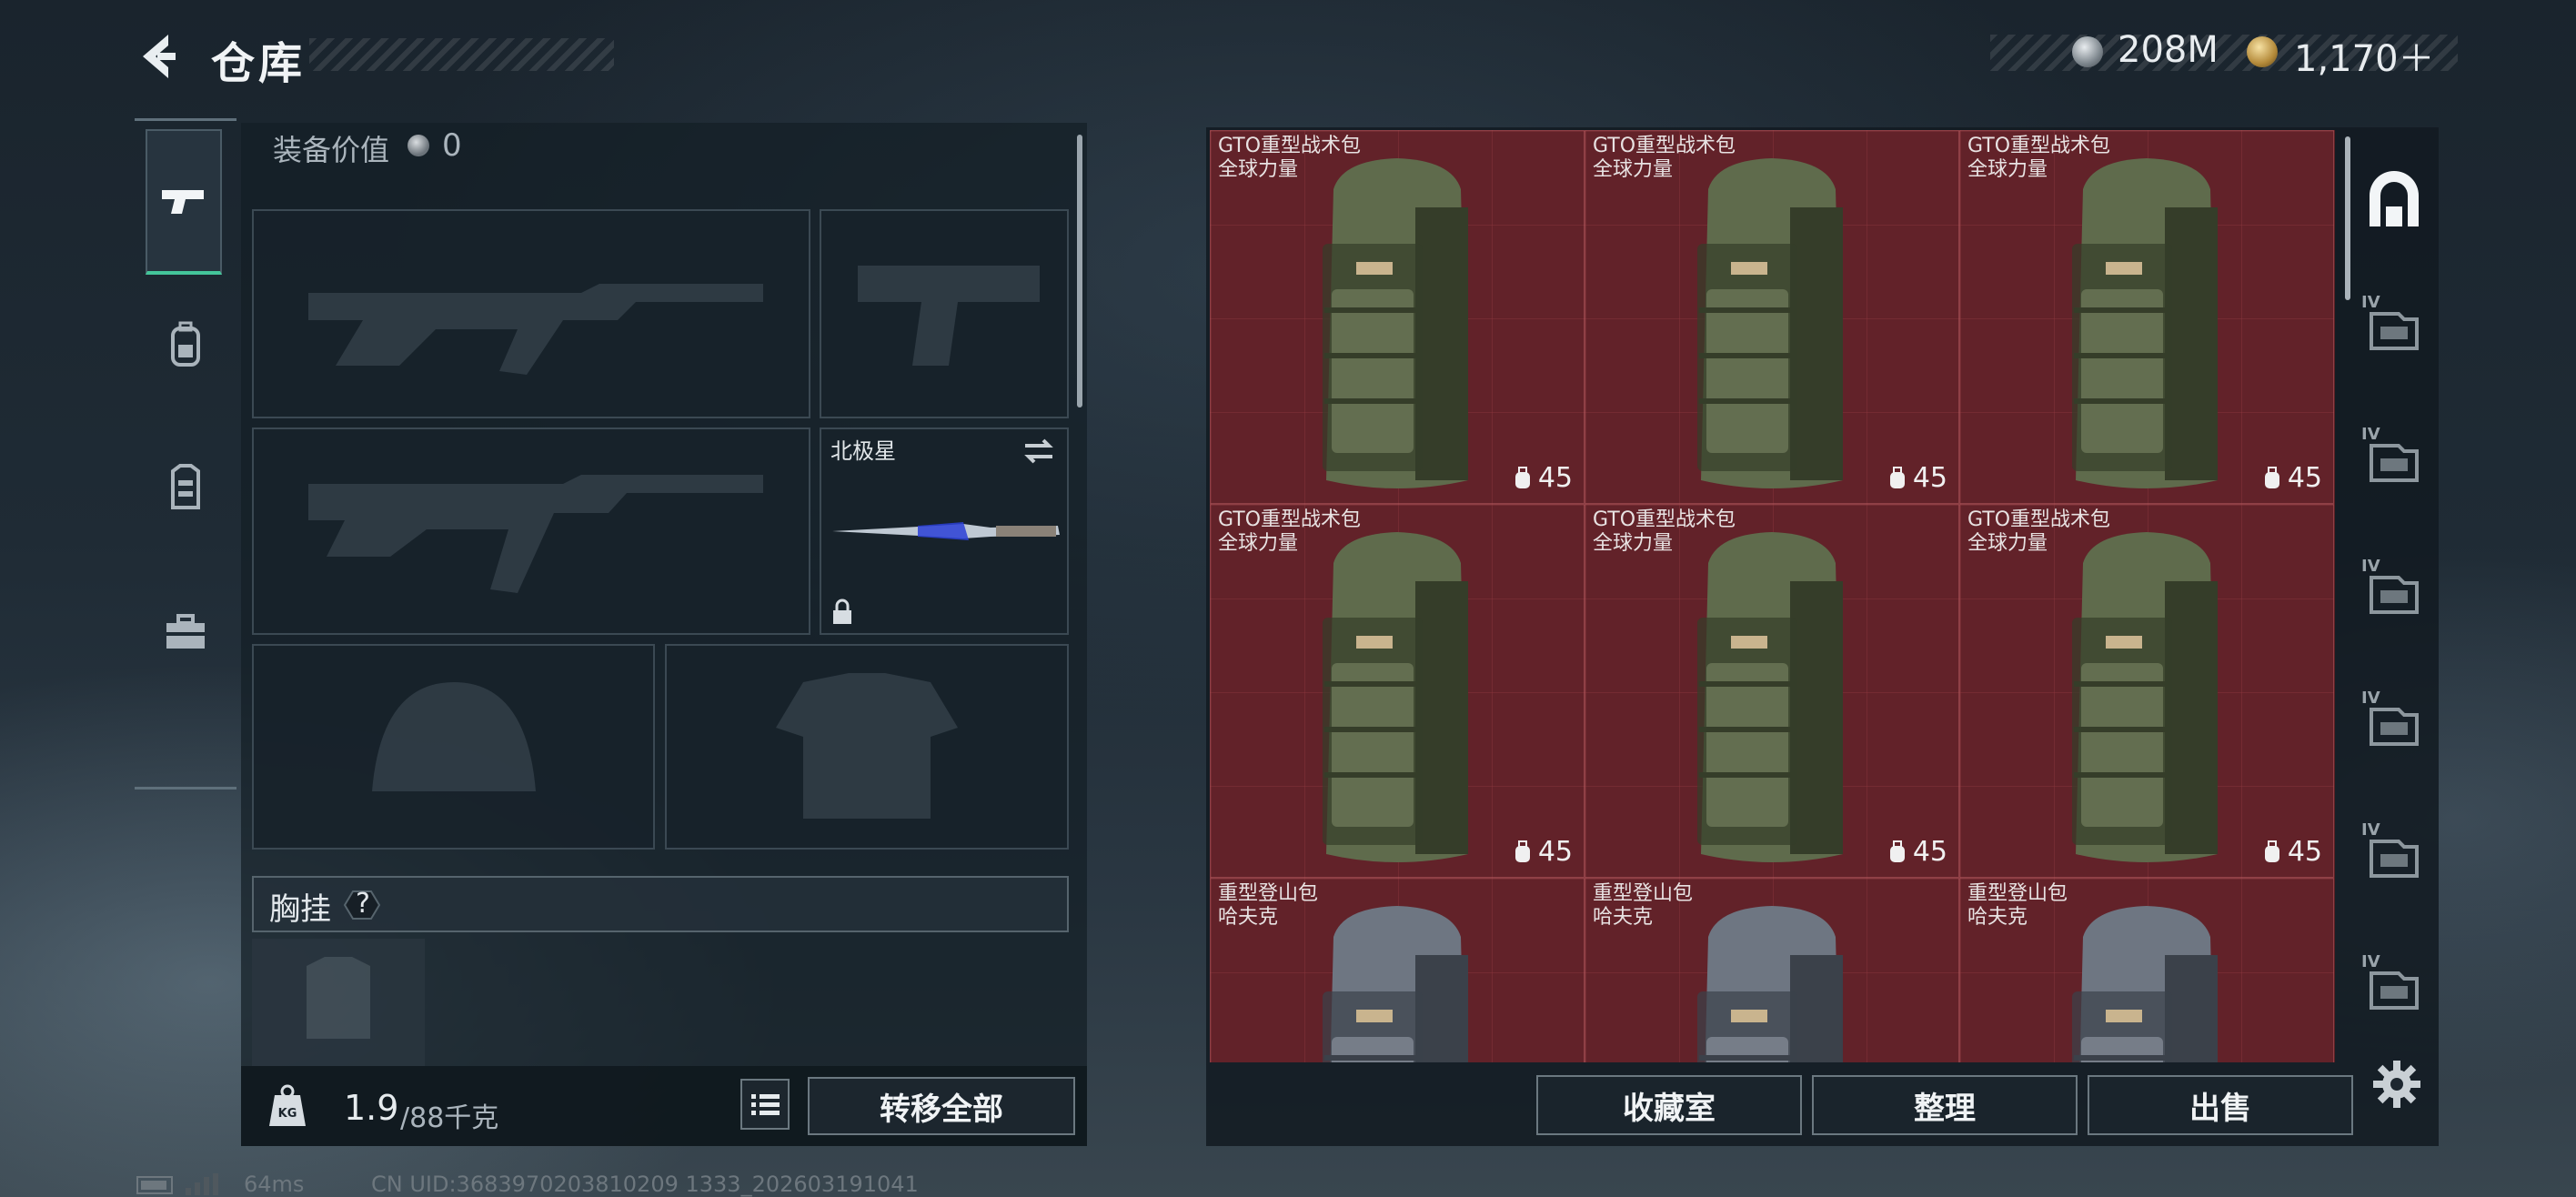 The image size is (2576, 1197). Describe the element at coordinates (2394, 723) in the screenshot. I see `tab-storage-4: IV` at that location.